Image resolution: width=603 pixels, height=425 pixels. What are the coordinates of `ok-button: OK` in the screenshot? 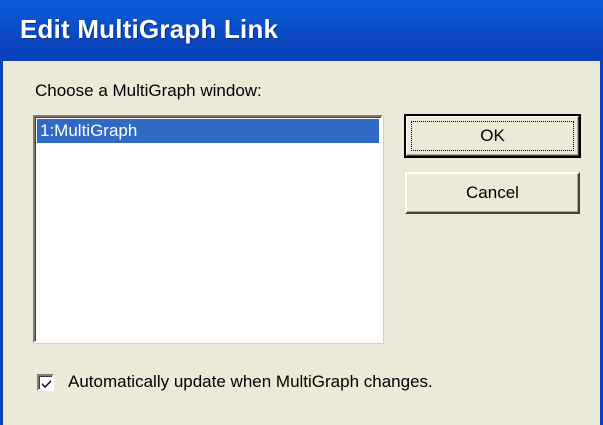 It's located at (492, 136).